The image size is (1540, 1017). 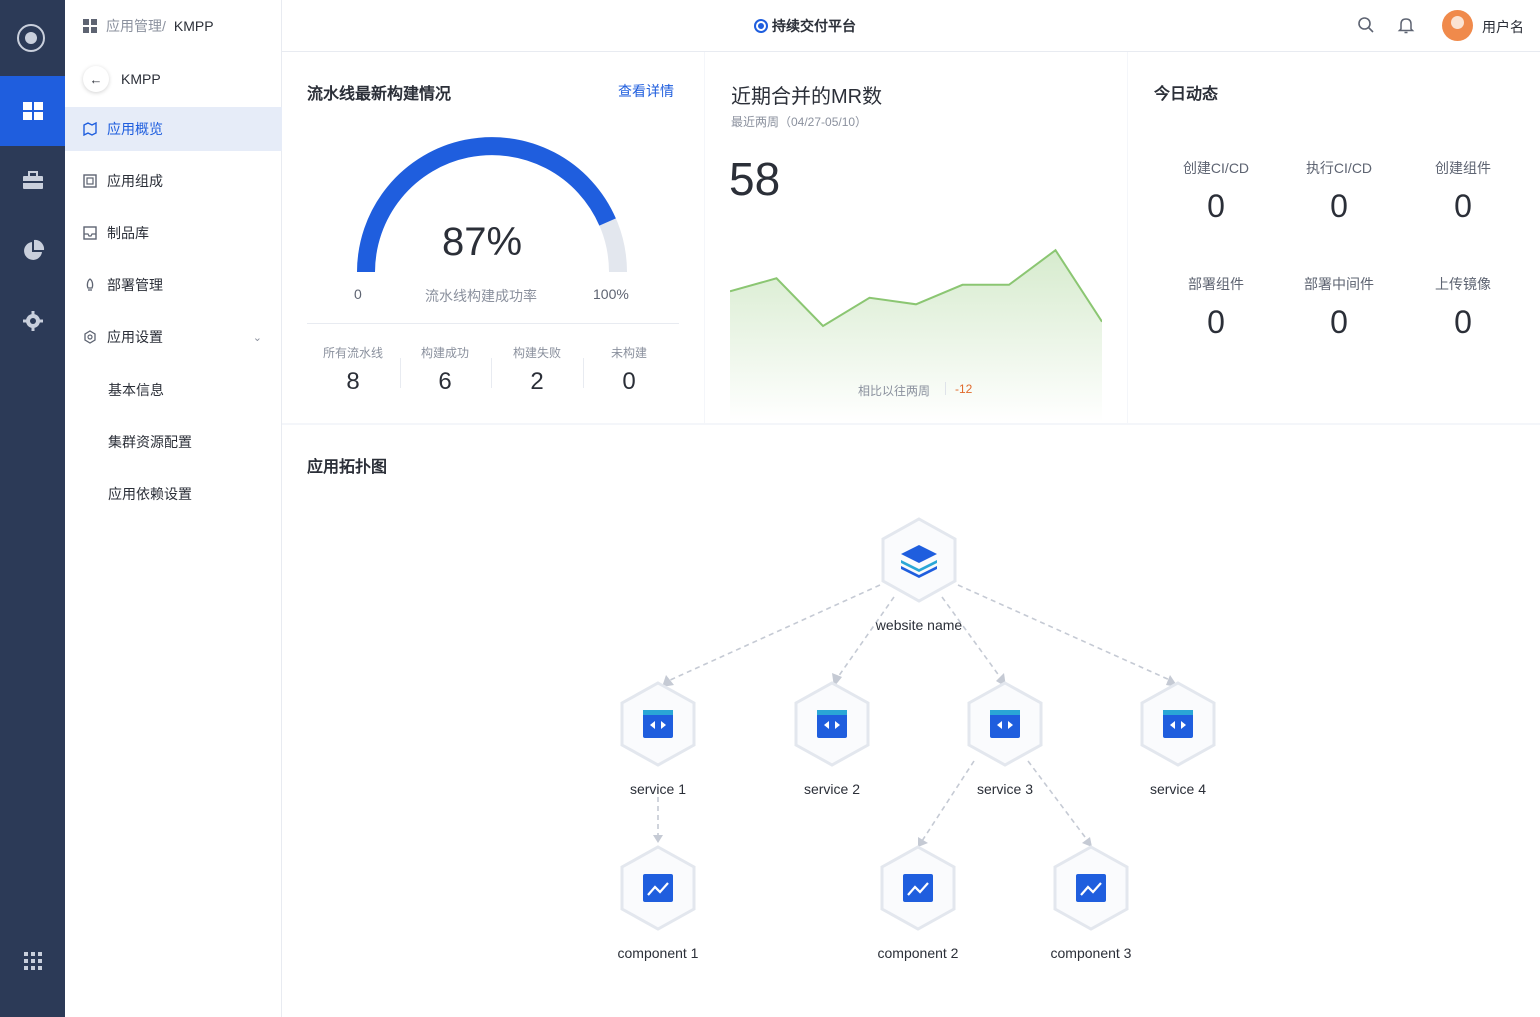 What do you see at coordinates (1463, 284) in the screenshot?
I see `today-label: 上传镜像` at bounding box center [1463, 284].